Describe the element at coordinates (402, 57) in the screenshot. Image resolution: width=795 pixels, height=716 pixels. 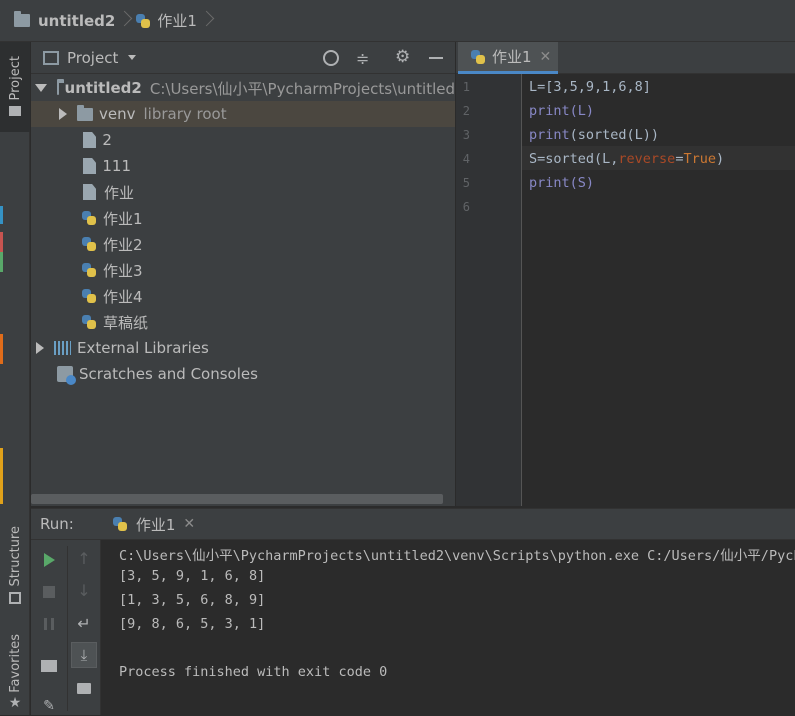
I see `gear-icon: ⚙` at that location.